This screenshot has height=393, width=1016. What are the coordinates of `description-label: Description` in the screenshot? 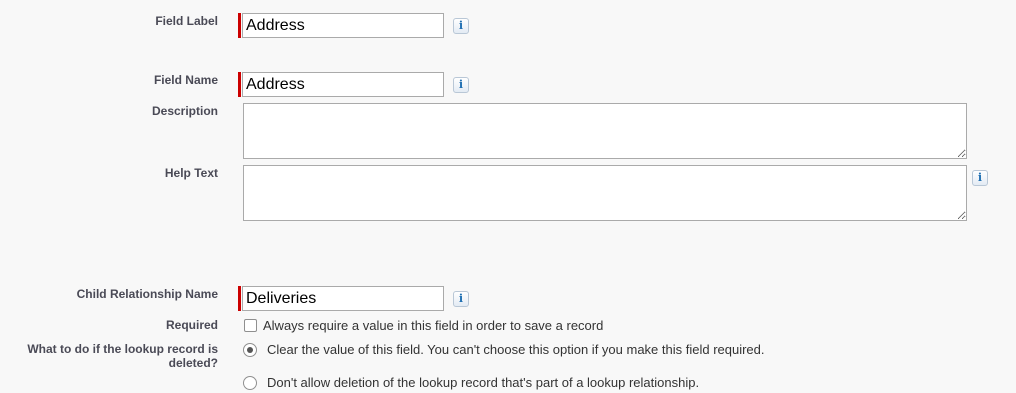 It's located at (184, 111).